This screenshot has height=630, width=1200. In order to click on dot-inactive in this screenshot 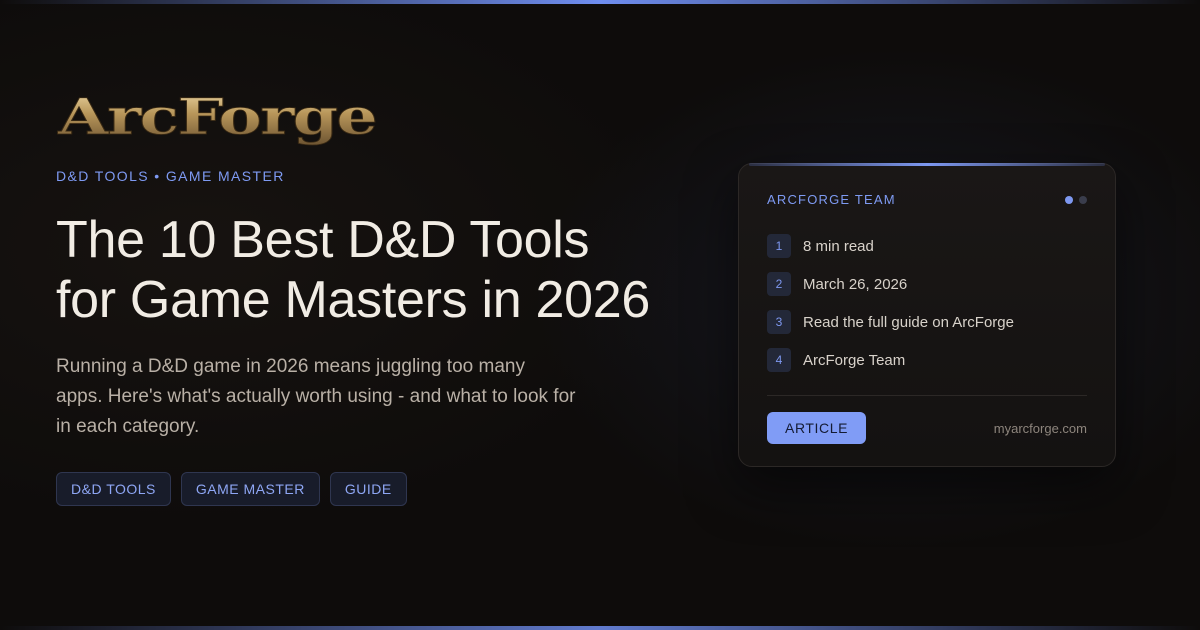, I will do `click(1083, 199)`.